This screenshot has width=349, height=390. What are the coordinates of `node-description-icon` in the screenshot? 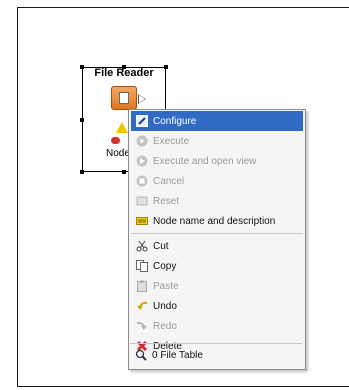 It's located at (142, 221).